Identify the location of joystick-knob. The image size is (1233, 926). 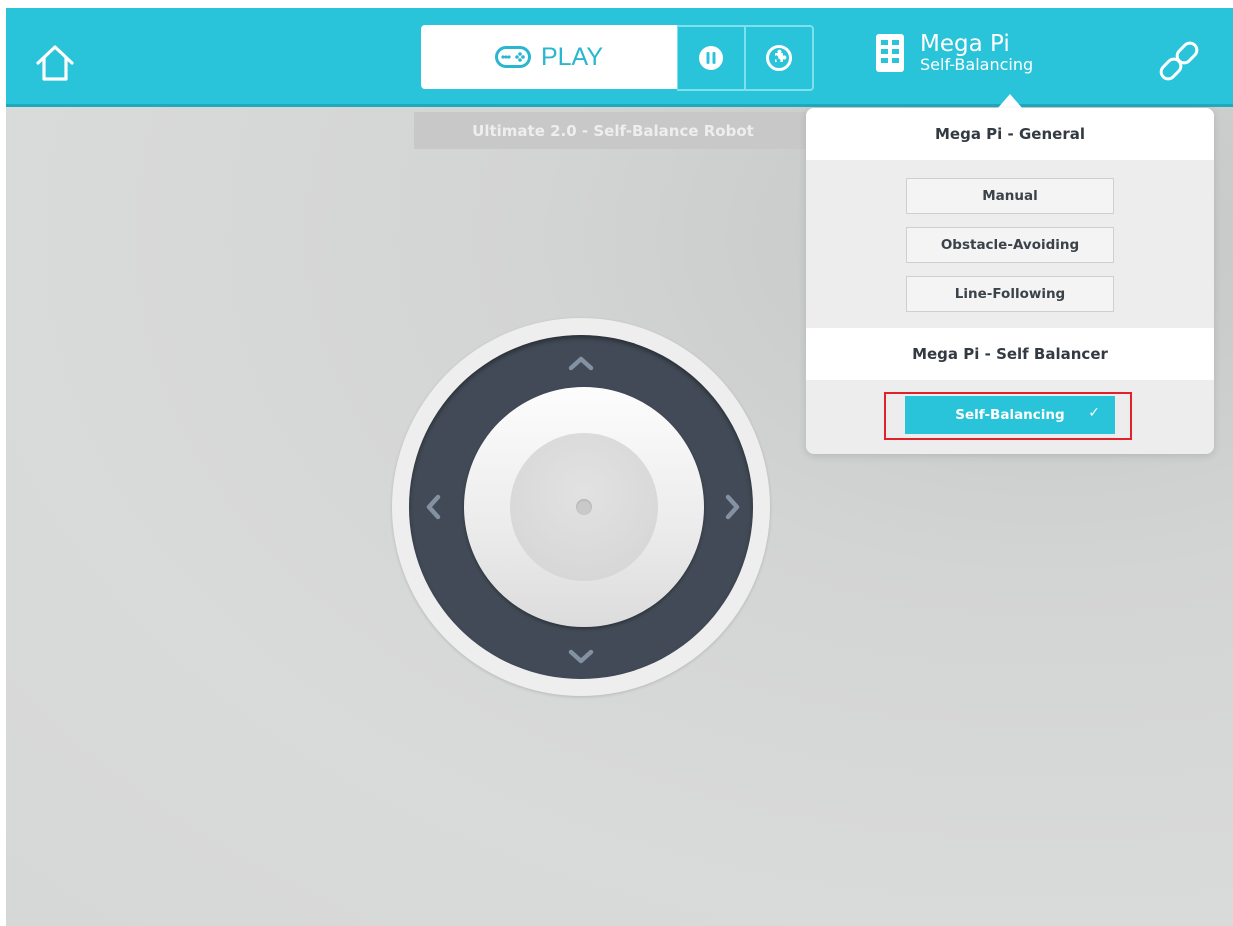
(584, 507).